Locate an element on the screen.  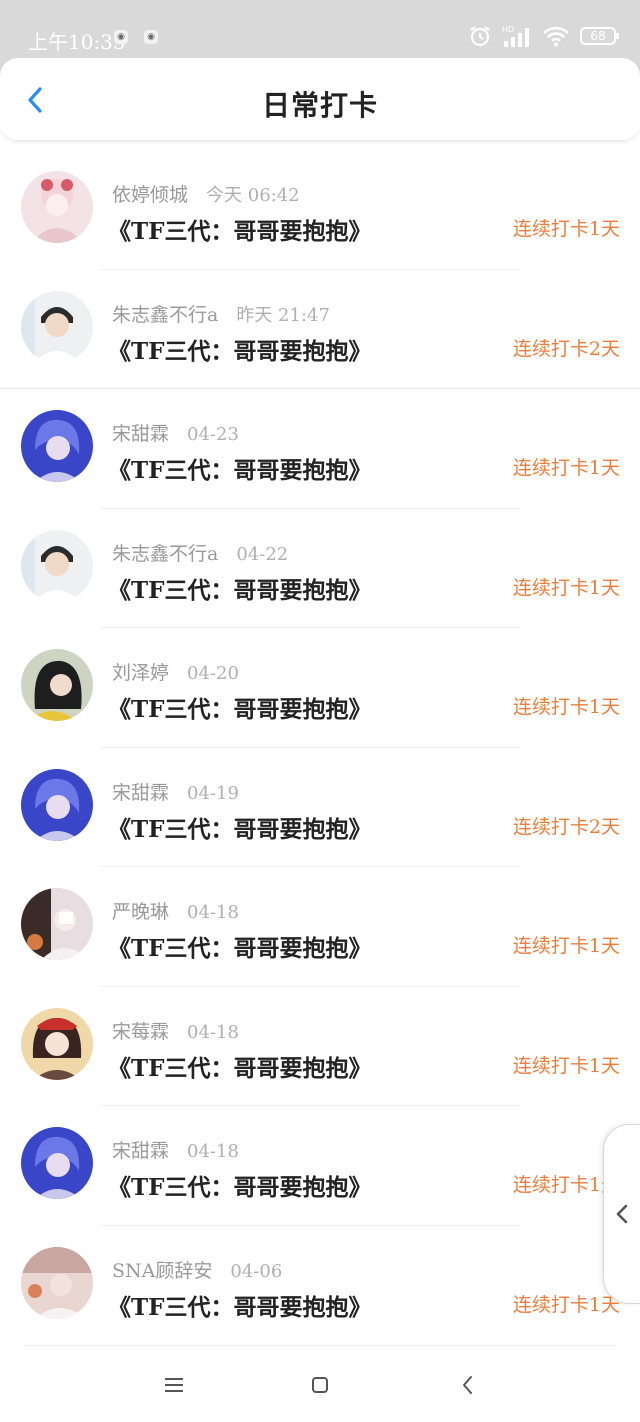
home-icon is located at coordinates (320, 1385).